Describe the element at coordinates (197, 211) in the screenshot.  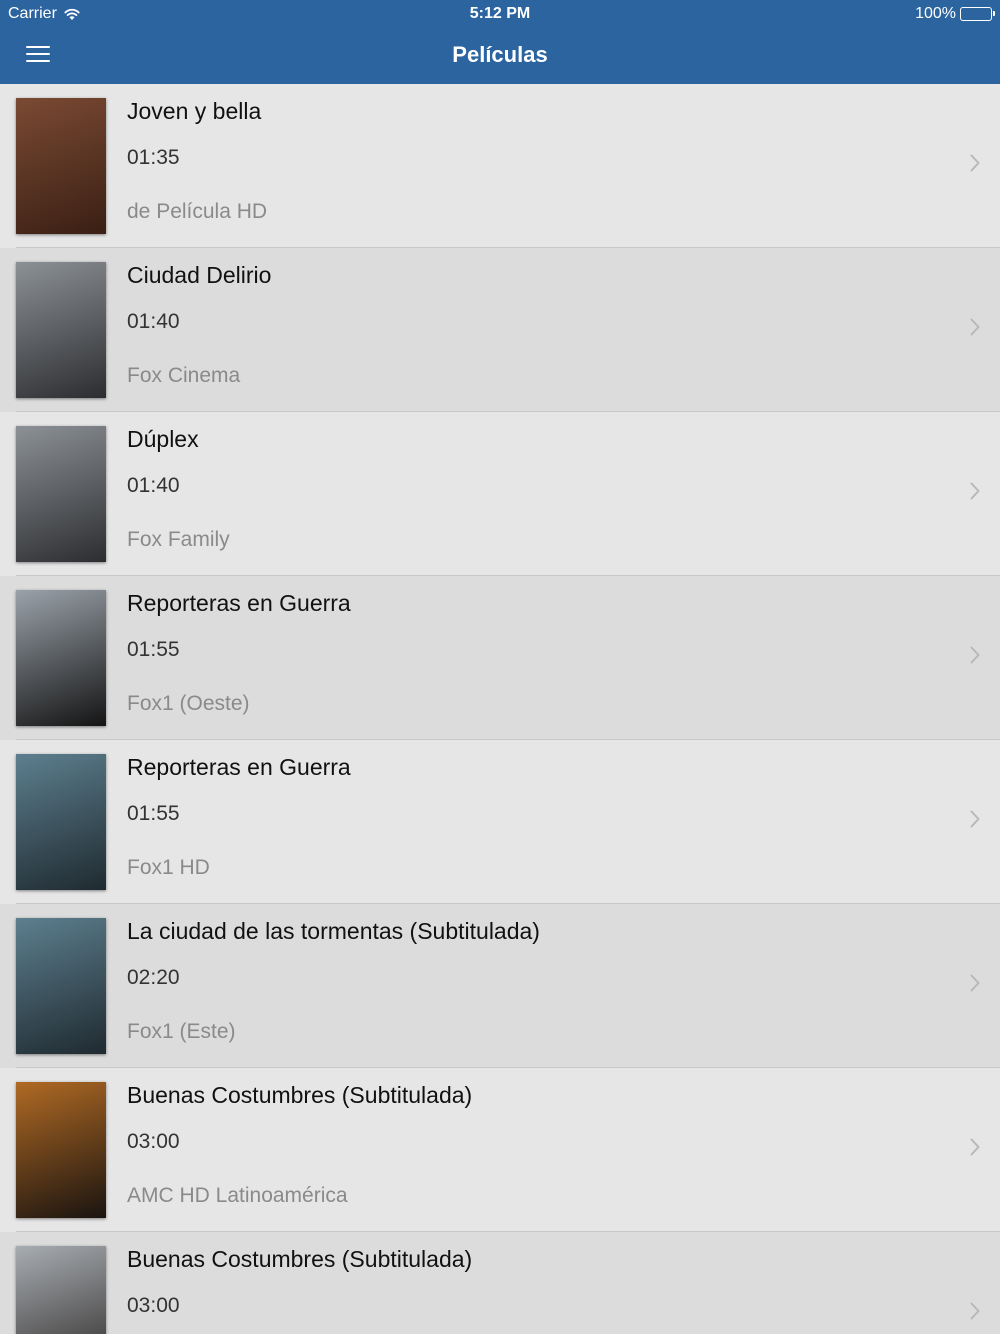
I see `movie-channel: de Película HD` at that location.